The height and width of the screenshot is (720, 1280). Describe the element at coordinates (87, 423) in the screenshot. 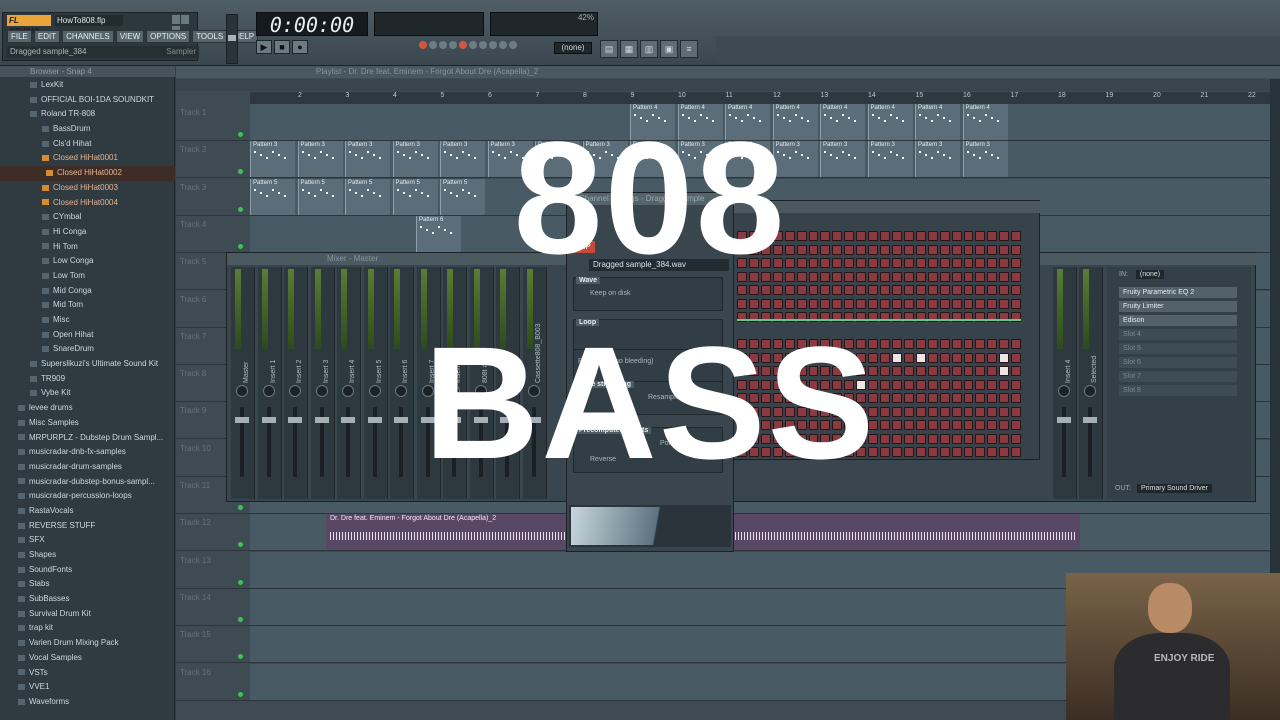

I see `browser-item: Misc Samples` at that location.